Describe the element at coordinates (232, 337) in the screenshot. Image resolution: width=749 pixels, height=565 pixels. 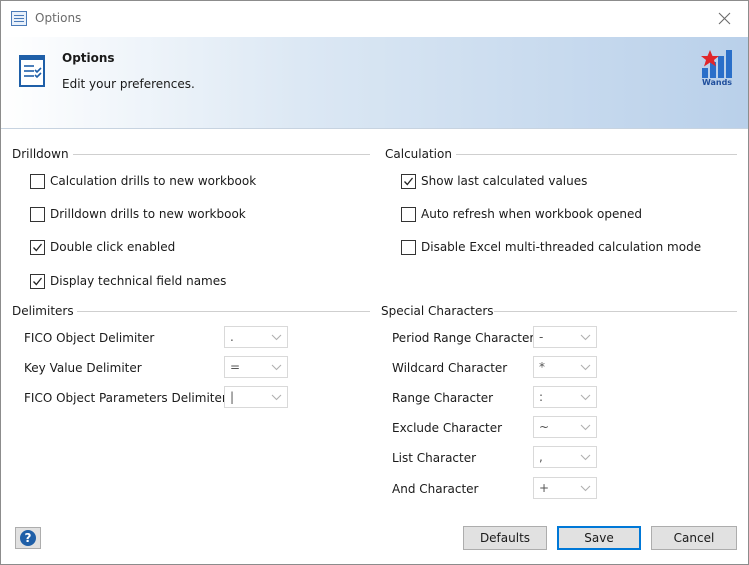
I see `select-value: .` at that location.